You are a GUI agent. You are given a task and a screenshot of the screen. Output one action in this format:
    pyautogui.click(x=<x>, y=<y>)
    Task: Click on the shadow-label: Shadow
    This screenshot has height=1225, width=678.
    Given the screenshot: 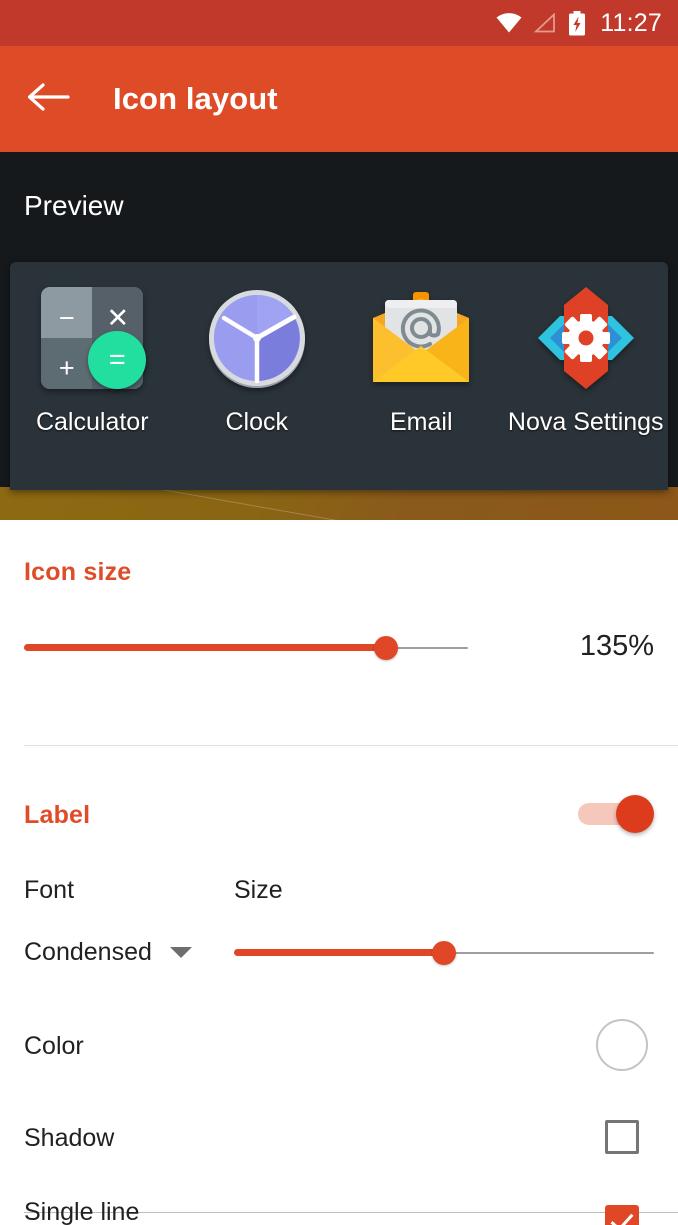 What is the action you would take?
    pyautogui.click(x=69, y=1138)
    